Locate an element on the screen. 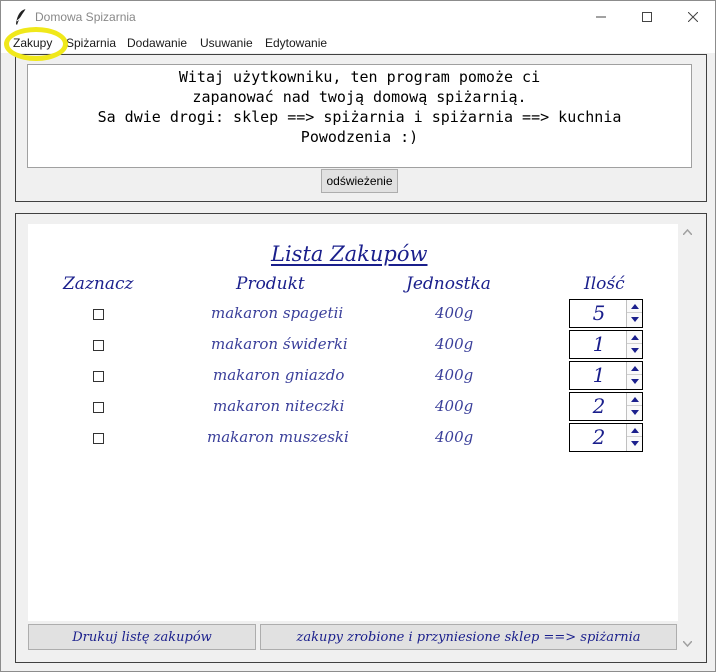 Image resolution: width=716 pixels, height=672 pixels. welcome-line: zapanować nad twoją domową spiżarnią. is located at coordinates (359, 97).